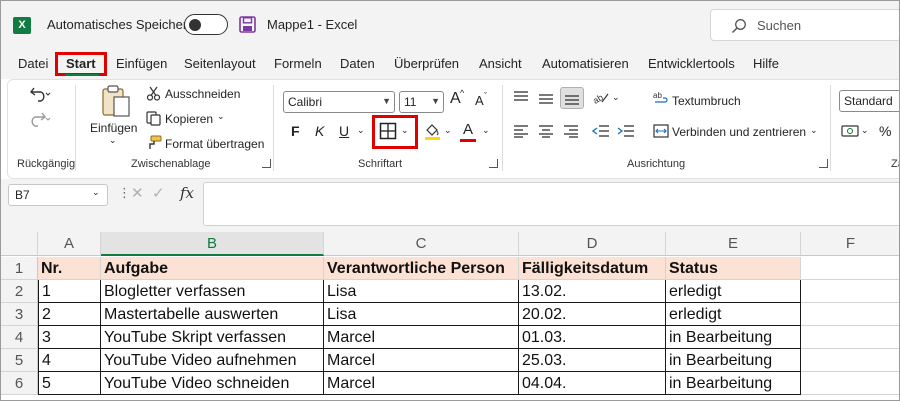 The height and width of the screenshot is (401, 900). I want to click on insert-function-icon: fx, so click(187, 193).